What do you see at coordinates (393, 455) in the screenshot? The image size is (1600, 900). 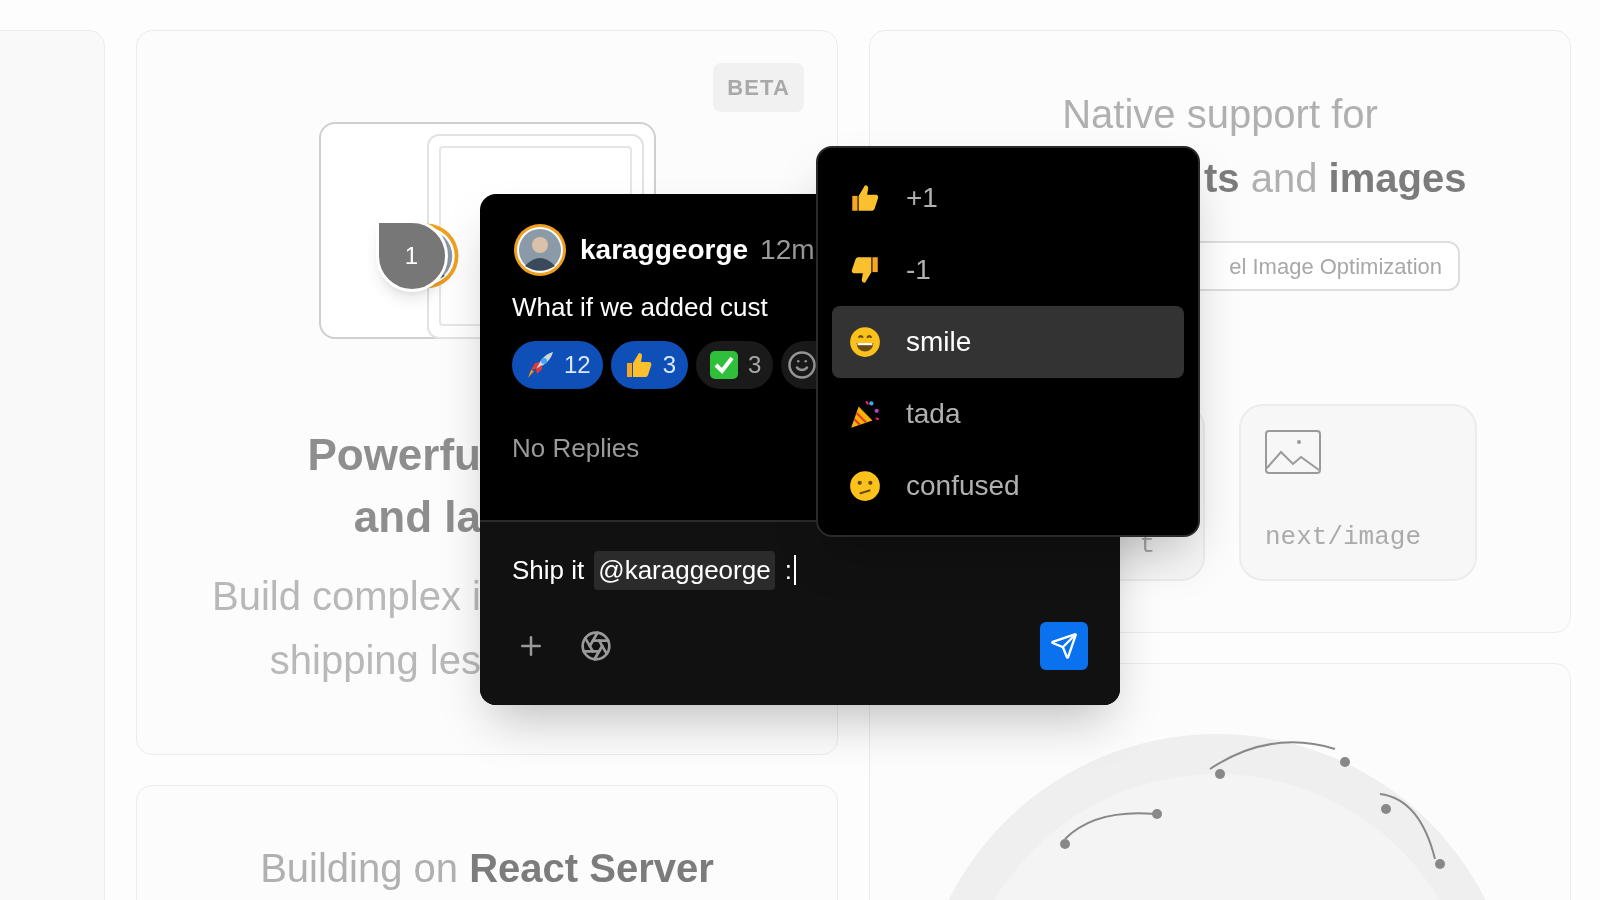 I see `feature-title: Powerfu` at bounding box center [393, 455].